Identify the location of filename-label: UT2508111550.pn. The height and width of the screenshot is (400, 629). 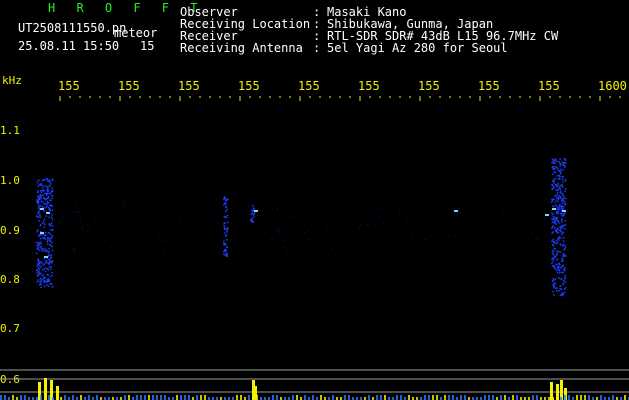
(72, 28).